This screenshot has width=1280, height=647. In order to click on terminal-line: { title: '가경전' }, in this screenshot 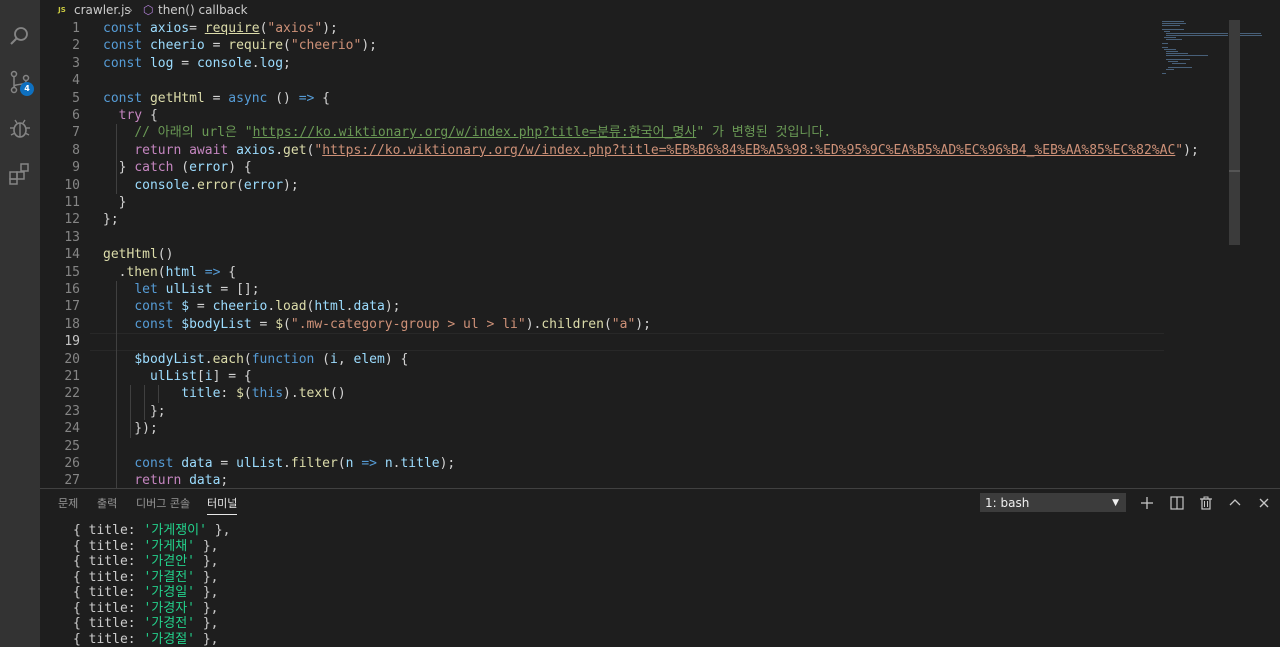, I will do `click(146, 623)`.